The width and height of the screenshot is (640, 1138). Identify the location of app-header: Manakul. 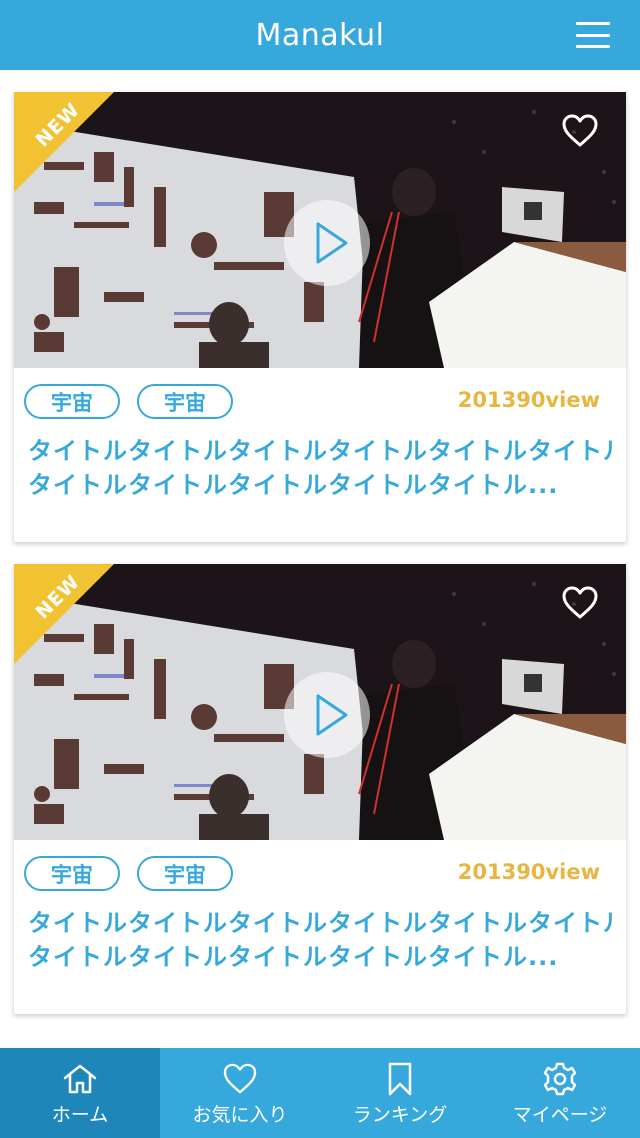
(320, 35).